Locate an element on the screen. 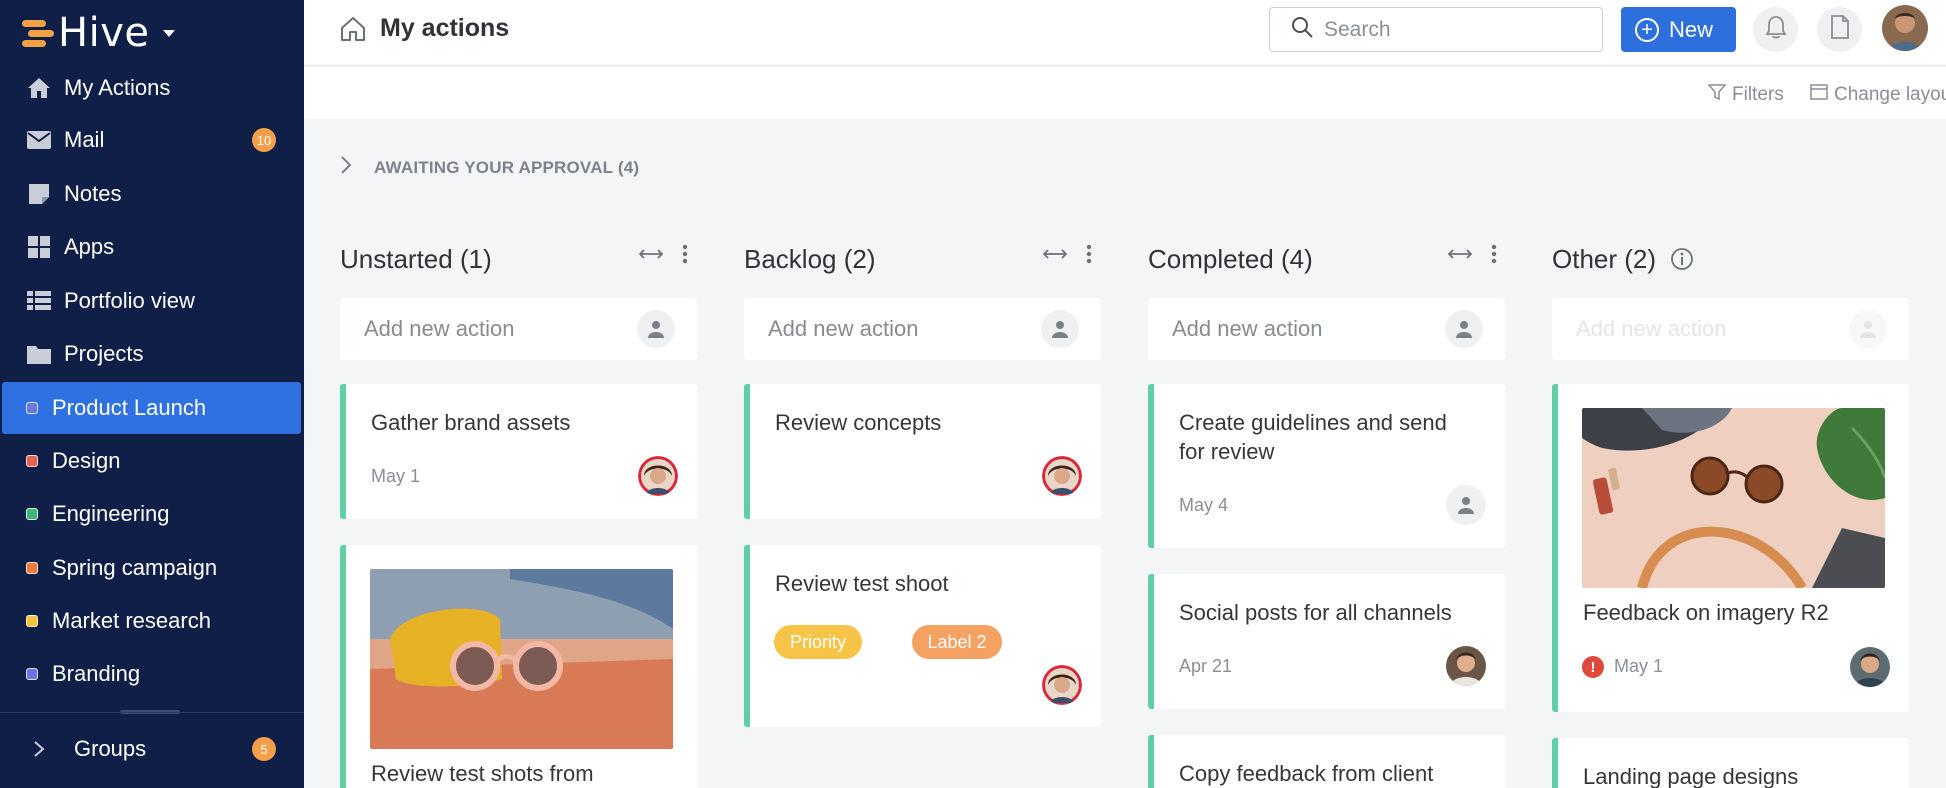  action-card: Feedback on imagery R2 ! May 1 is located at coordinates (1730, 548).